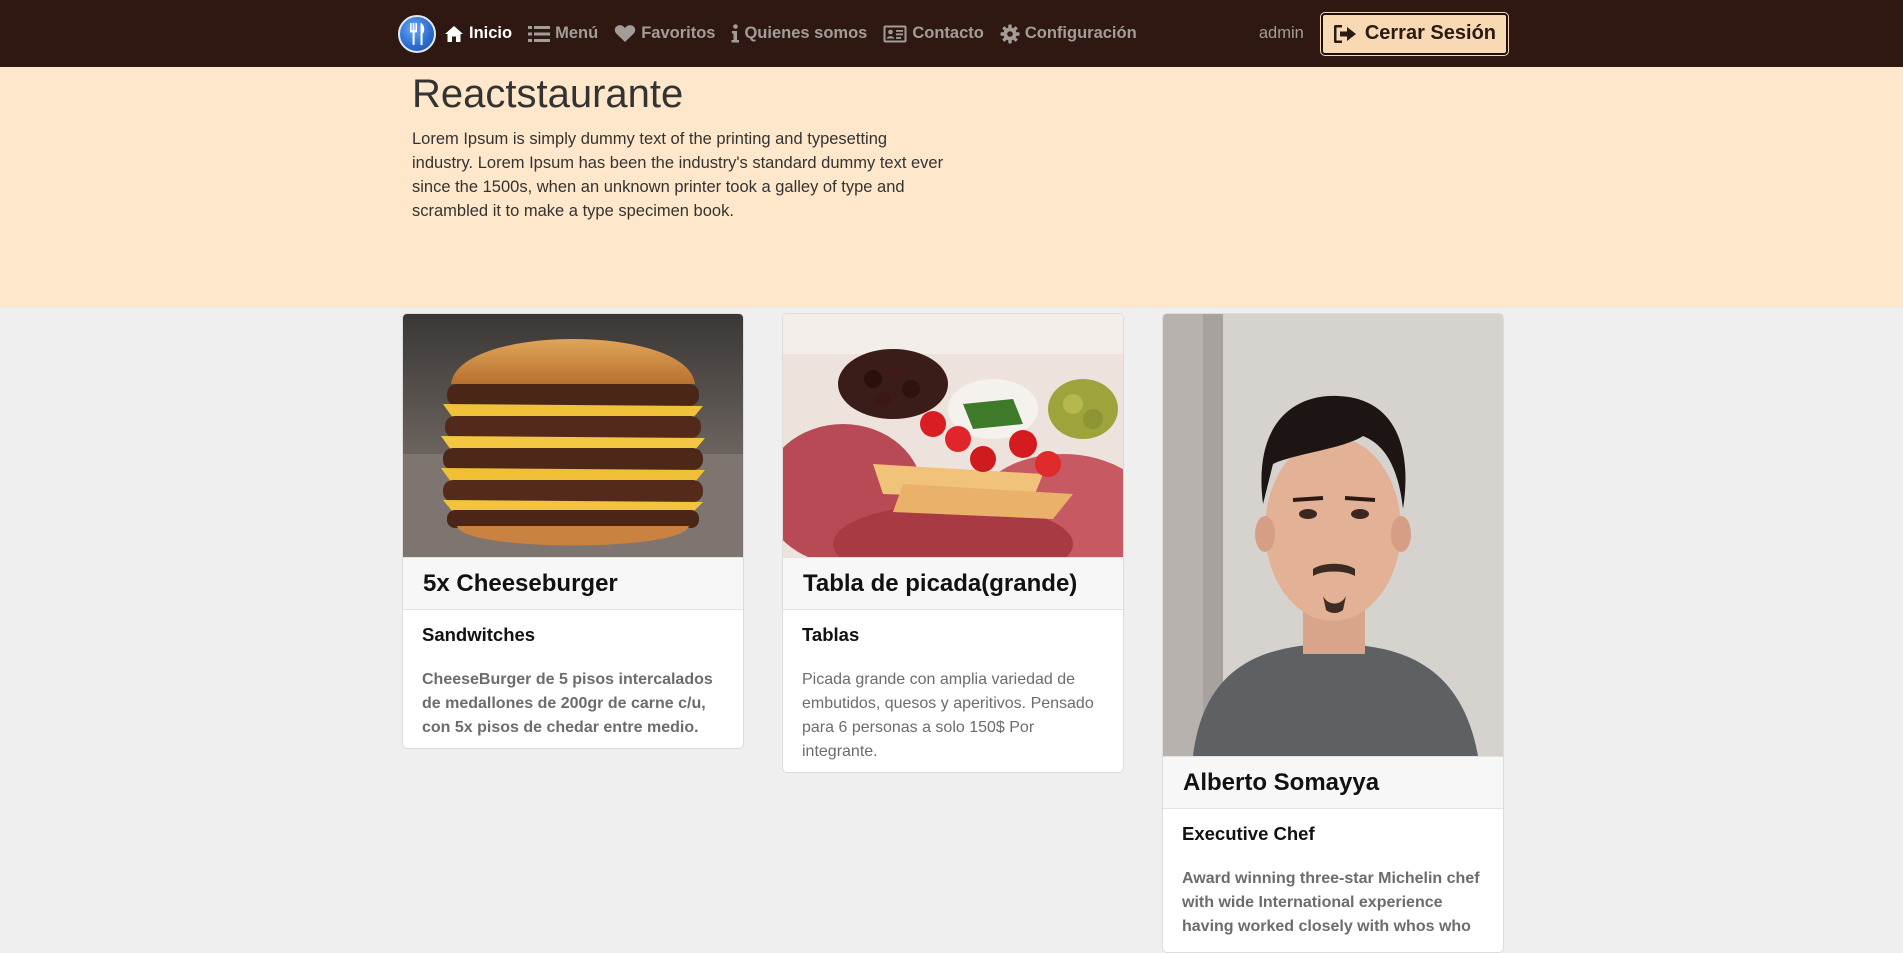 The height and width of the screenshot is (953, 1903). Describe the element at coordinates (1281, 782) in the screenshot. I see `card-title: Alberto Somayya` at that location.